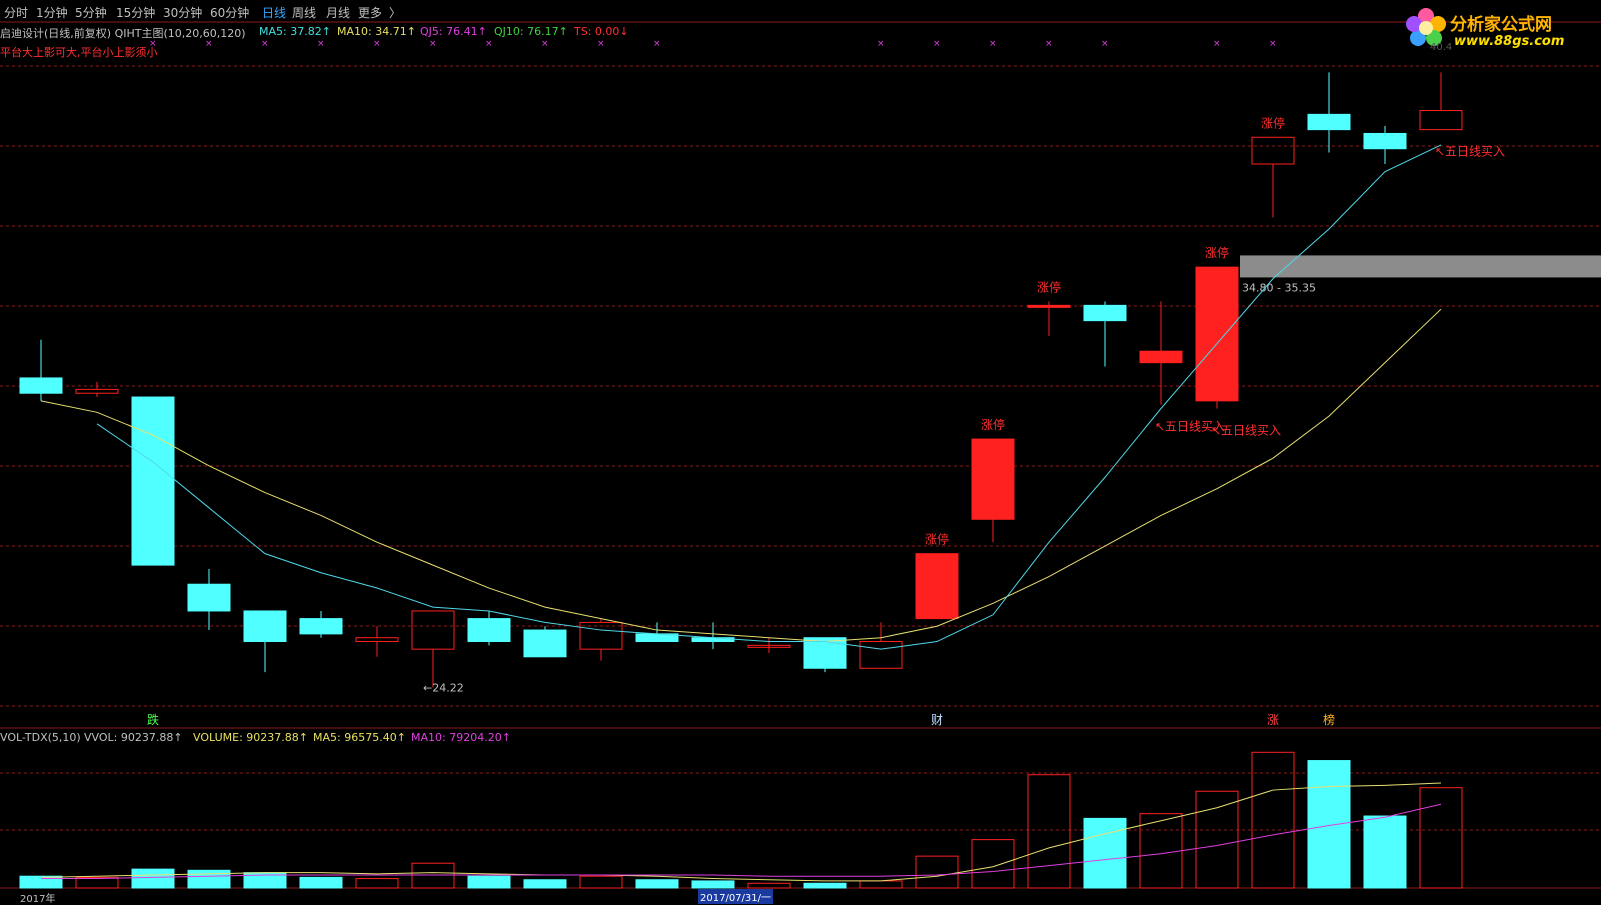 Image resolution: width=1601 pixels, height=905 pixels. I want to click on logo-title: 分析家公式网, so click(1501, 25).